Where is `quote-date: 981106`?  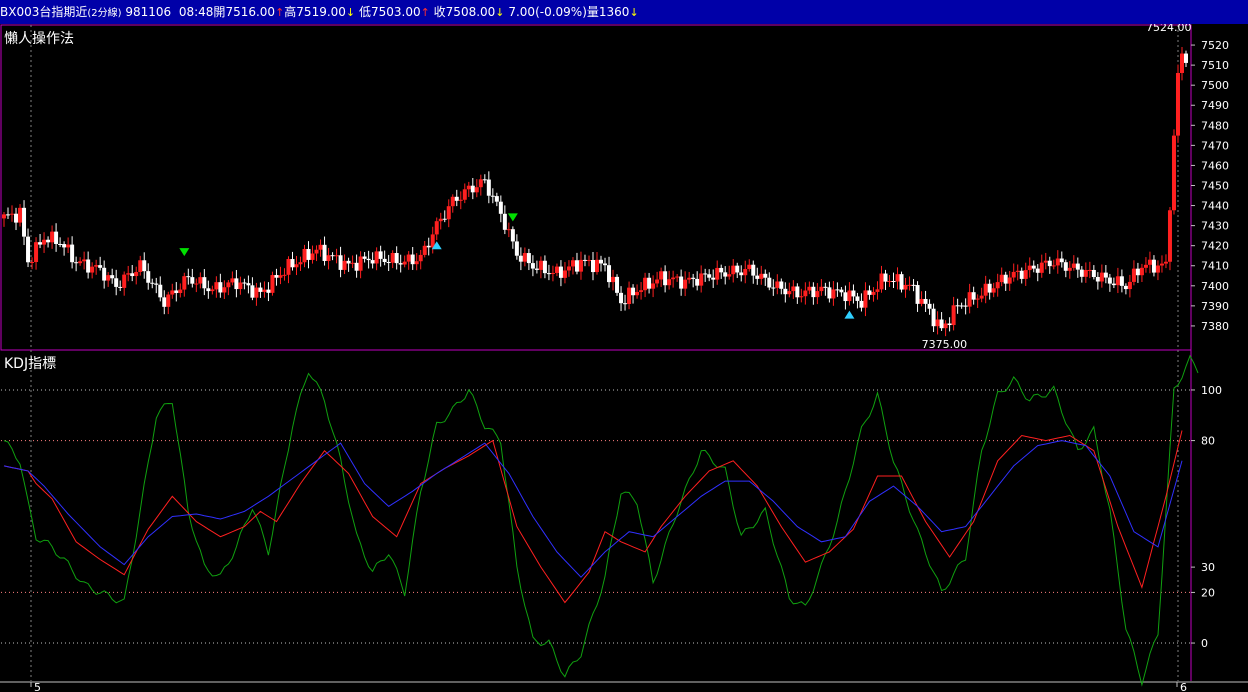 quote-date: 981106 is located at coordinates (148, 12).